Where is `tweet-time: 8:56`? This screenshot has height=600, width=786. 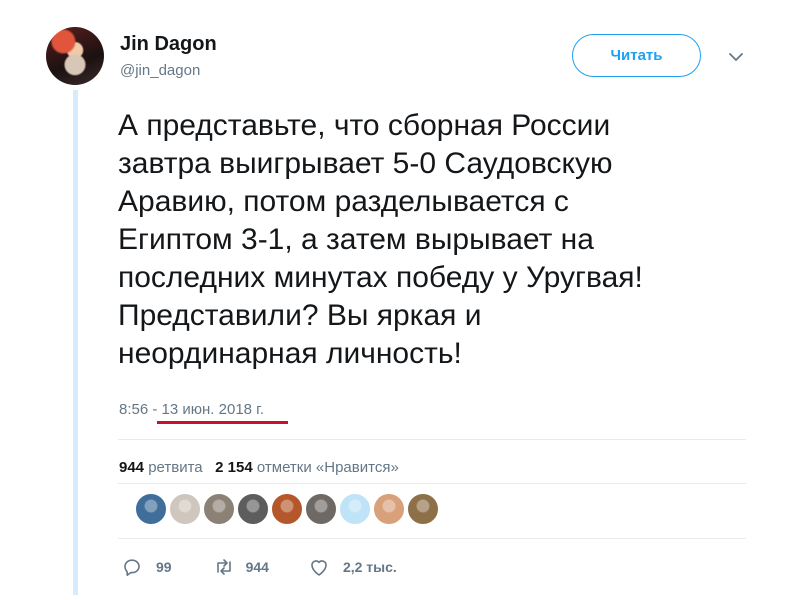
tweet-time: 8:56 is located at coordinates (133, 409).